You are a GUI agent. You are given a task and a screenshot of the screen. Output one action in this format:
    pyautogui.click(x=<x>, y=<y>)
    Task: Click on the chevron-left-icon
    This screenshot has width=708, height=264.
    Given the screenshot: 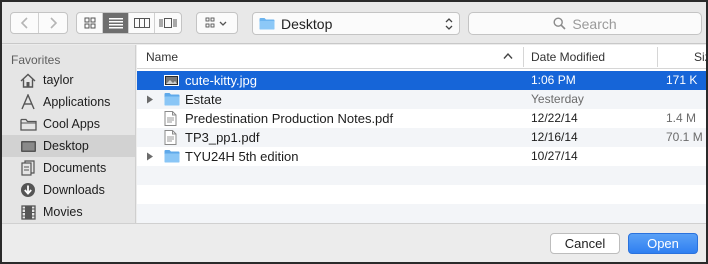 What is the action you would take?
    pyautogui.click(x=24, y=23)
    